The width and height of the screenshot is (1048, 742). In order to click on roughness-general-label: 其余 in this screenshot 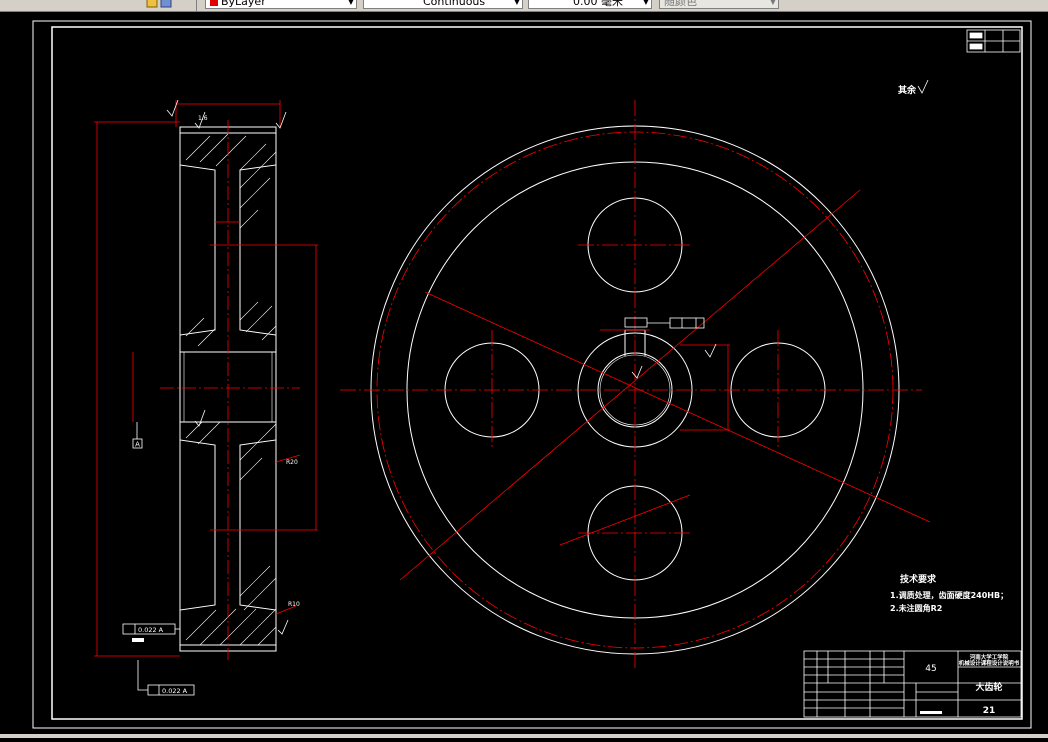, I will do `click(907, 90)`.